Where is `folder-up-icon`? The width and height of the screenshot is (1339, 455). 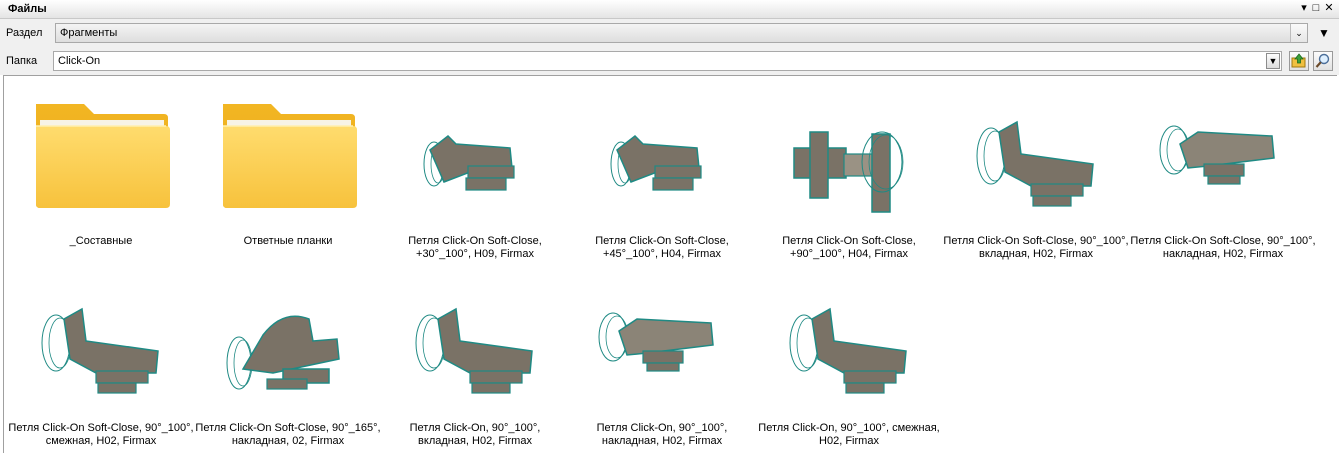 folder-up-icon is located at coordinates (1298, 60).